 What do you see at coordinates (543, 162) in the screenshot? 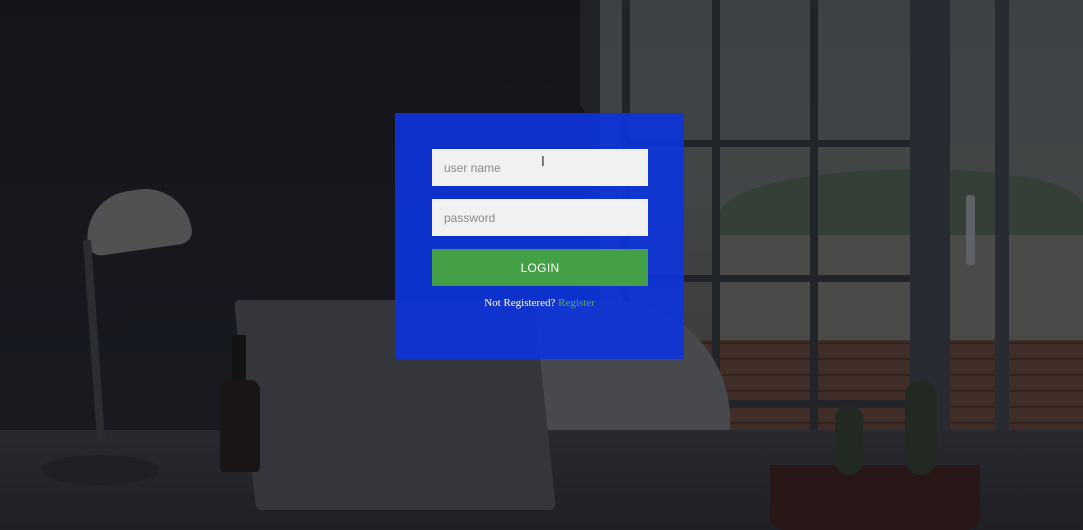
I see `text-cursor-icon: I` at bounding box center [543, 162].